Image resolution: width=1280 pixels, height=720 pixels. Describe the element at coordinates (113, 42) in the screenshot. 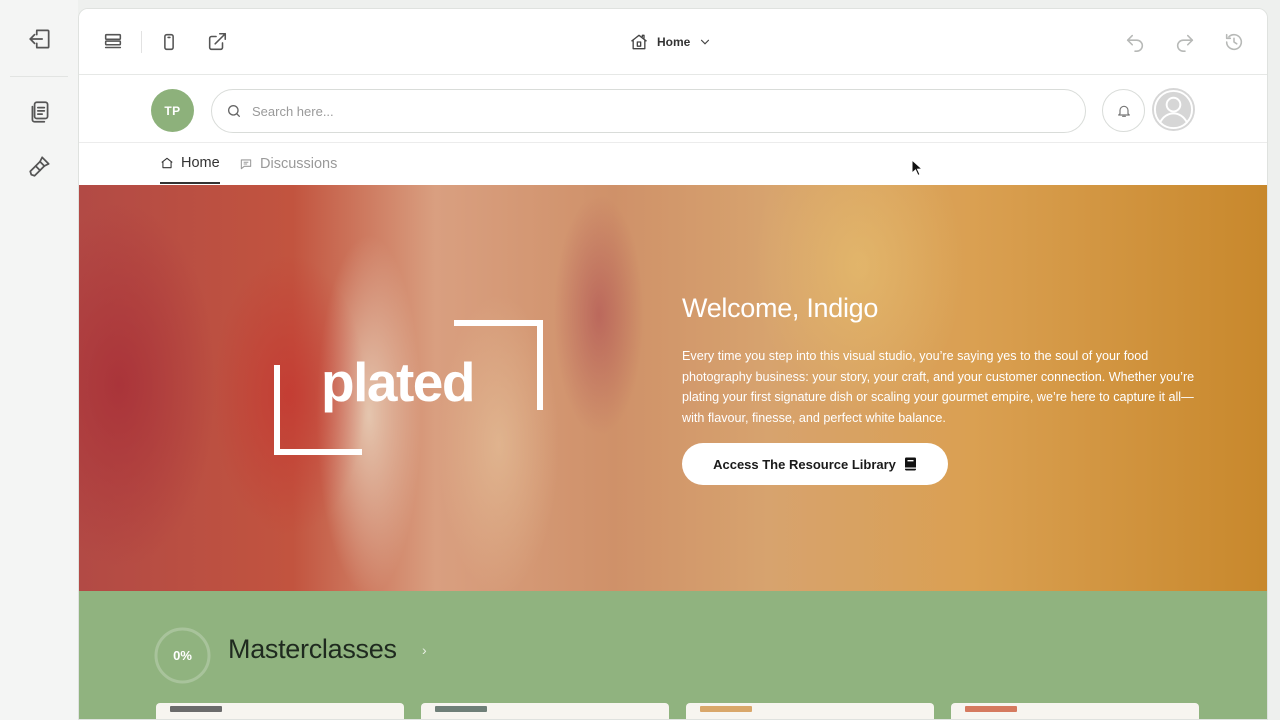

I see `layout-icon` at that location.